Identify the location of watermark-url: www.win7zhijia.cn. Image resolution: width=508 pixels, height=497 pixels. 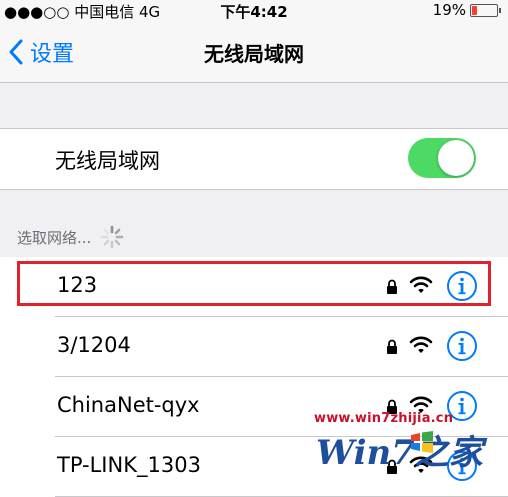
(384, 418).